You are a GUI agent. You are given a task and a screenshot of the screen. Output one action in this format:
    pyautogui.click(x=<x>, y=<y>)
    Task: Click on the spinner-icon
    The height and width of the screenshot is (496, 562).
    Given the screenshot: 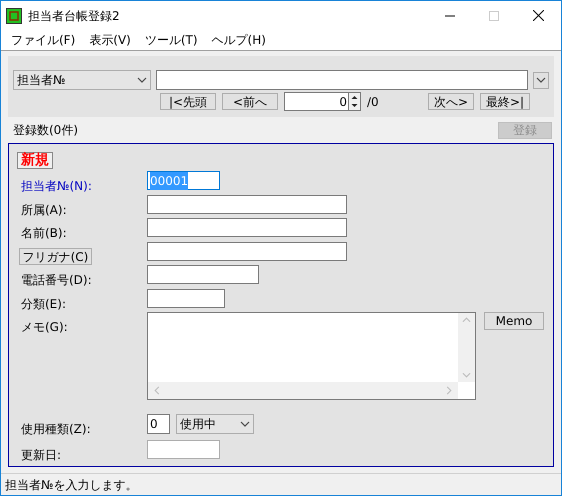 What is the action you would take?
    pyautogui.click(x=354, y=101)
    